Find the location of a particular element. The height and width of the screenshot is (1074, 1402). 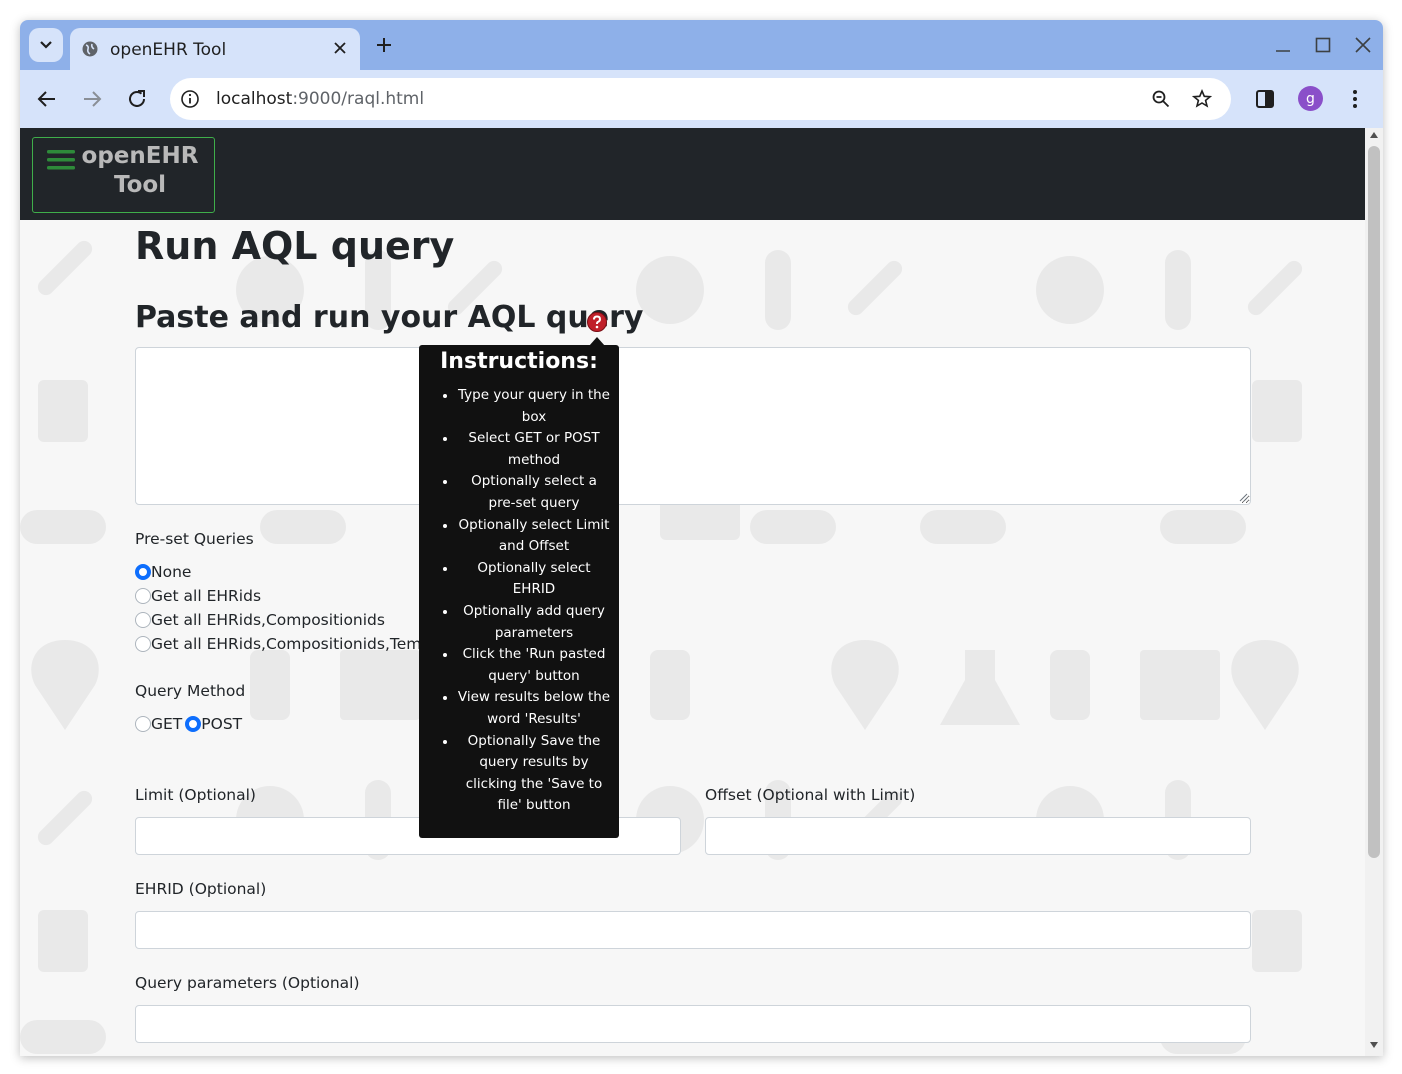

forward-arrow-icon is located at coordinates (92, 99).